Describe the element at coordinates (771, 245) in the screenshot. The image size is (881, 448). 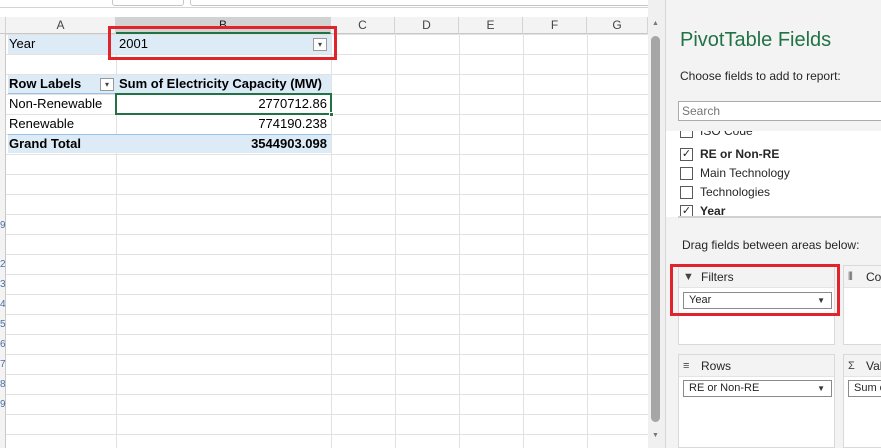
I see `drag-fields-label: Drag fields between areas below:` at that location.